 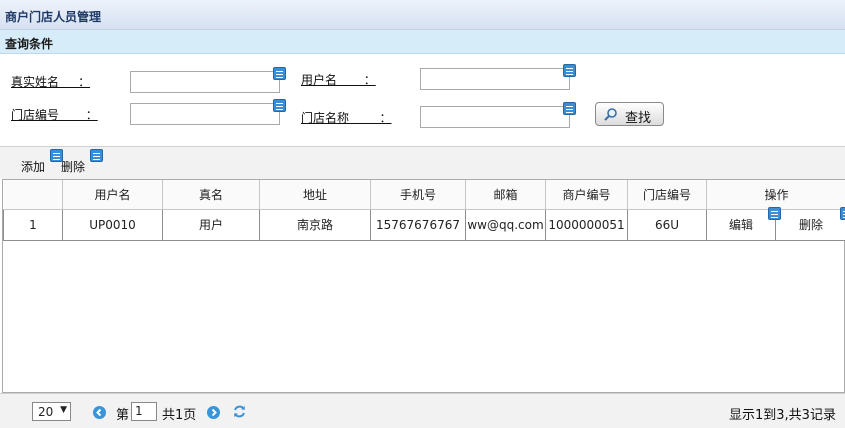 I want to click on chevron-down-icon: ▼, so click(x=63, y=410).